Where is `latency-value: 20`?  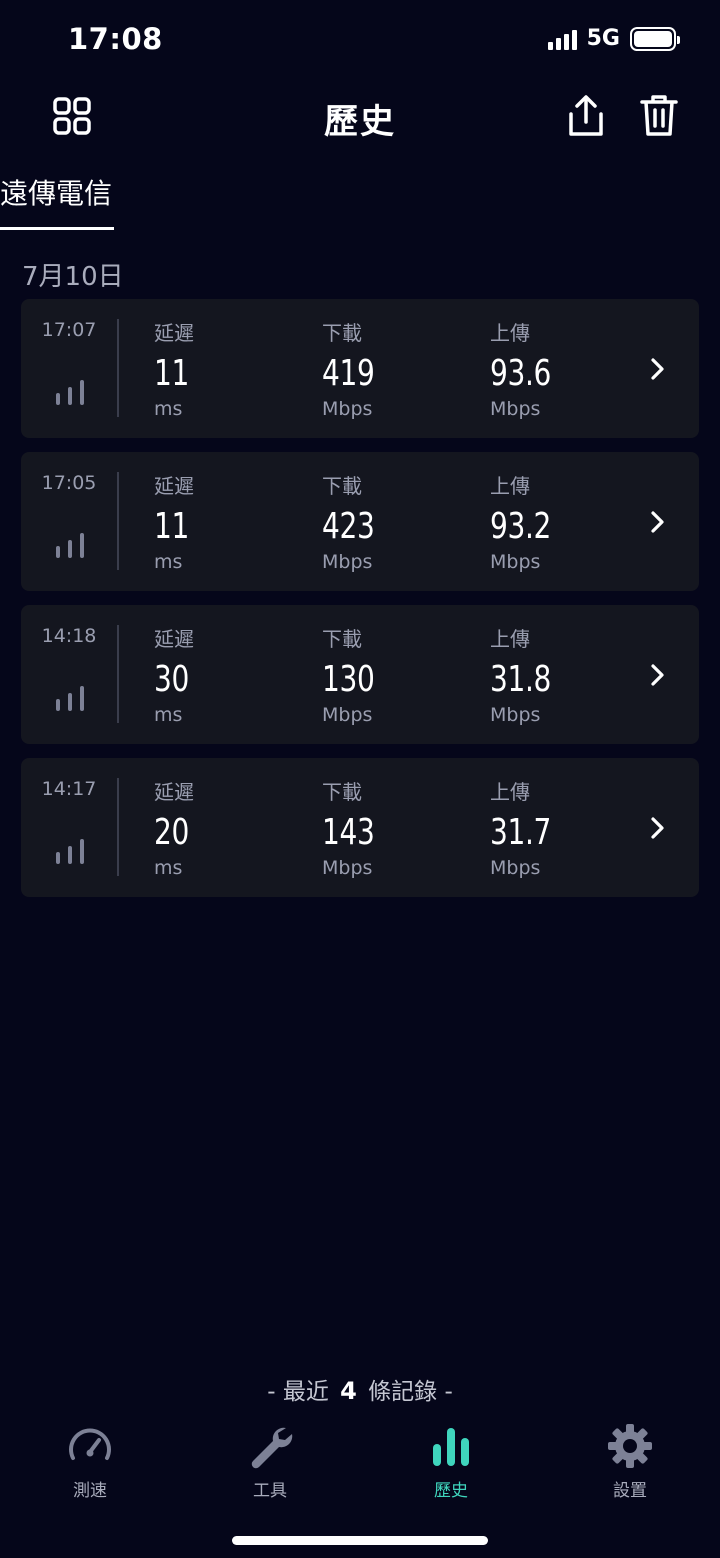 latency-value: 20 is located at coordinates (171, 832).